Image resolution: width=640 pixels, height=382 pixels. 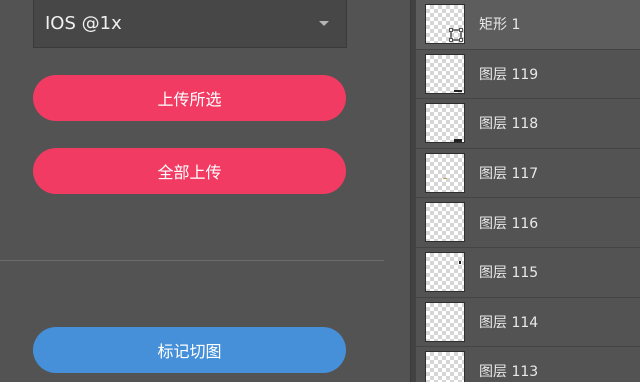 I want to click on layer-name: 图层 114, so click(x=509, y=322).